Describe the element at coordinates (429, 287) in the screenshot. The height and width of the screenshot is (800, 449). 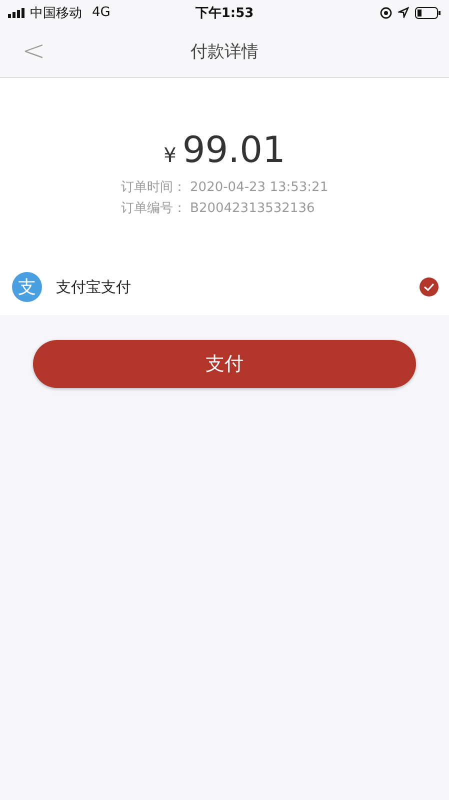
I see `check-icon` at that location.